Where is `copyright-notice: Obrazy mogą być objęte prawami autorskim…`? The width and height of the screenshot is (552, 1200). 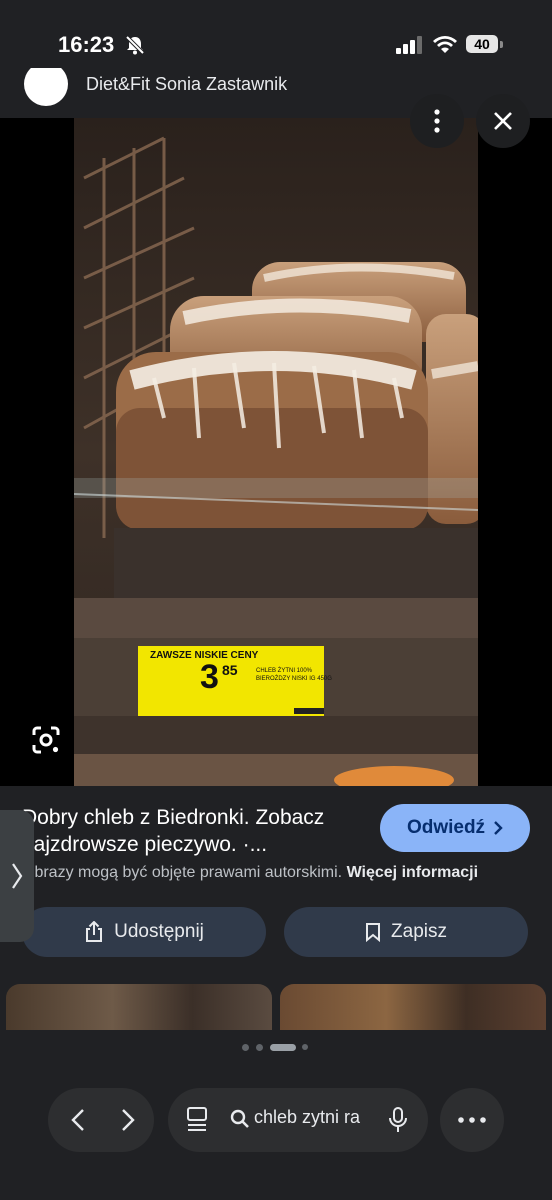 copyright-notice: Obrazy mogą być objęte prawami autorskim… is located at coordinates (282, 873).